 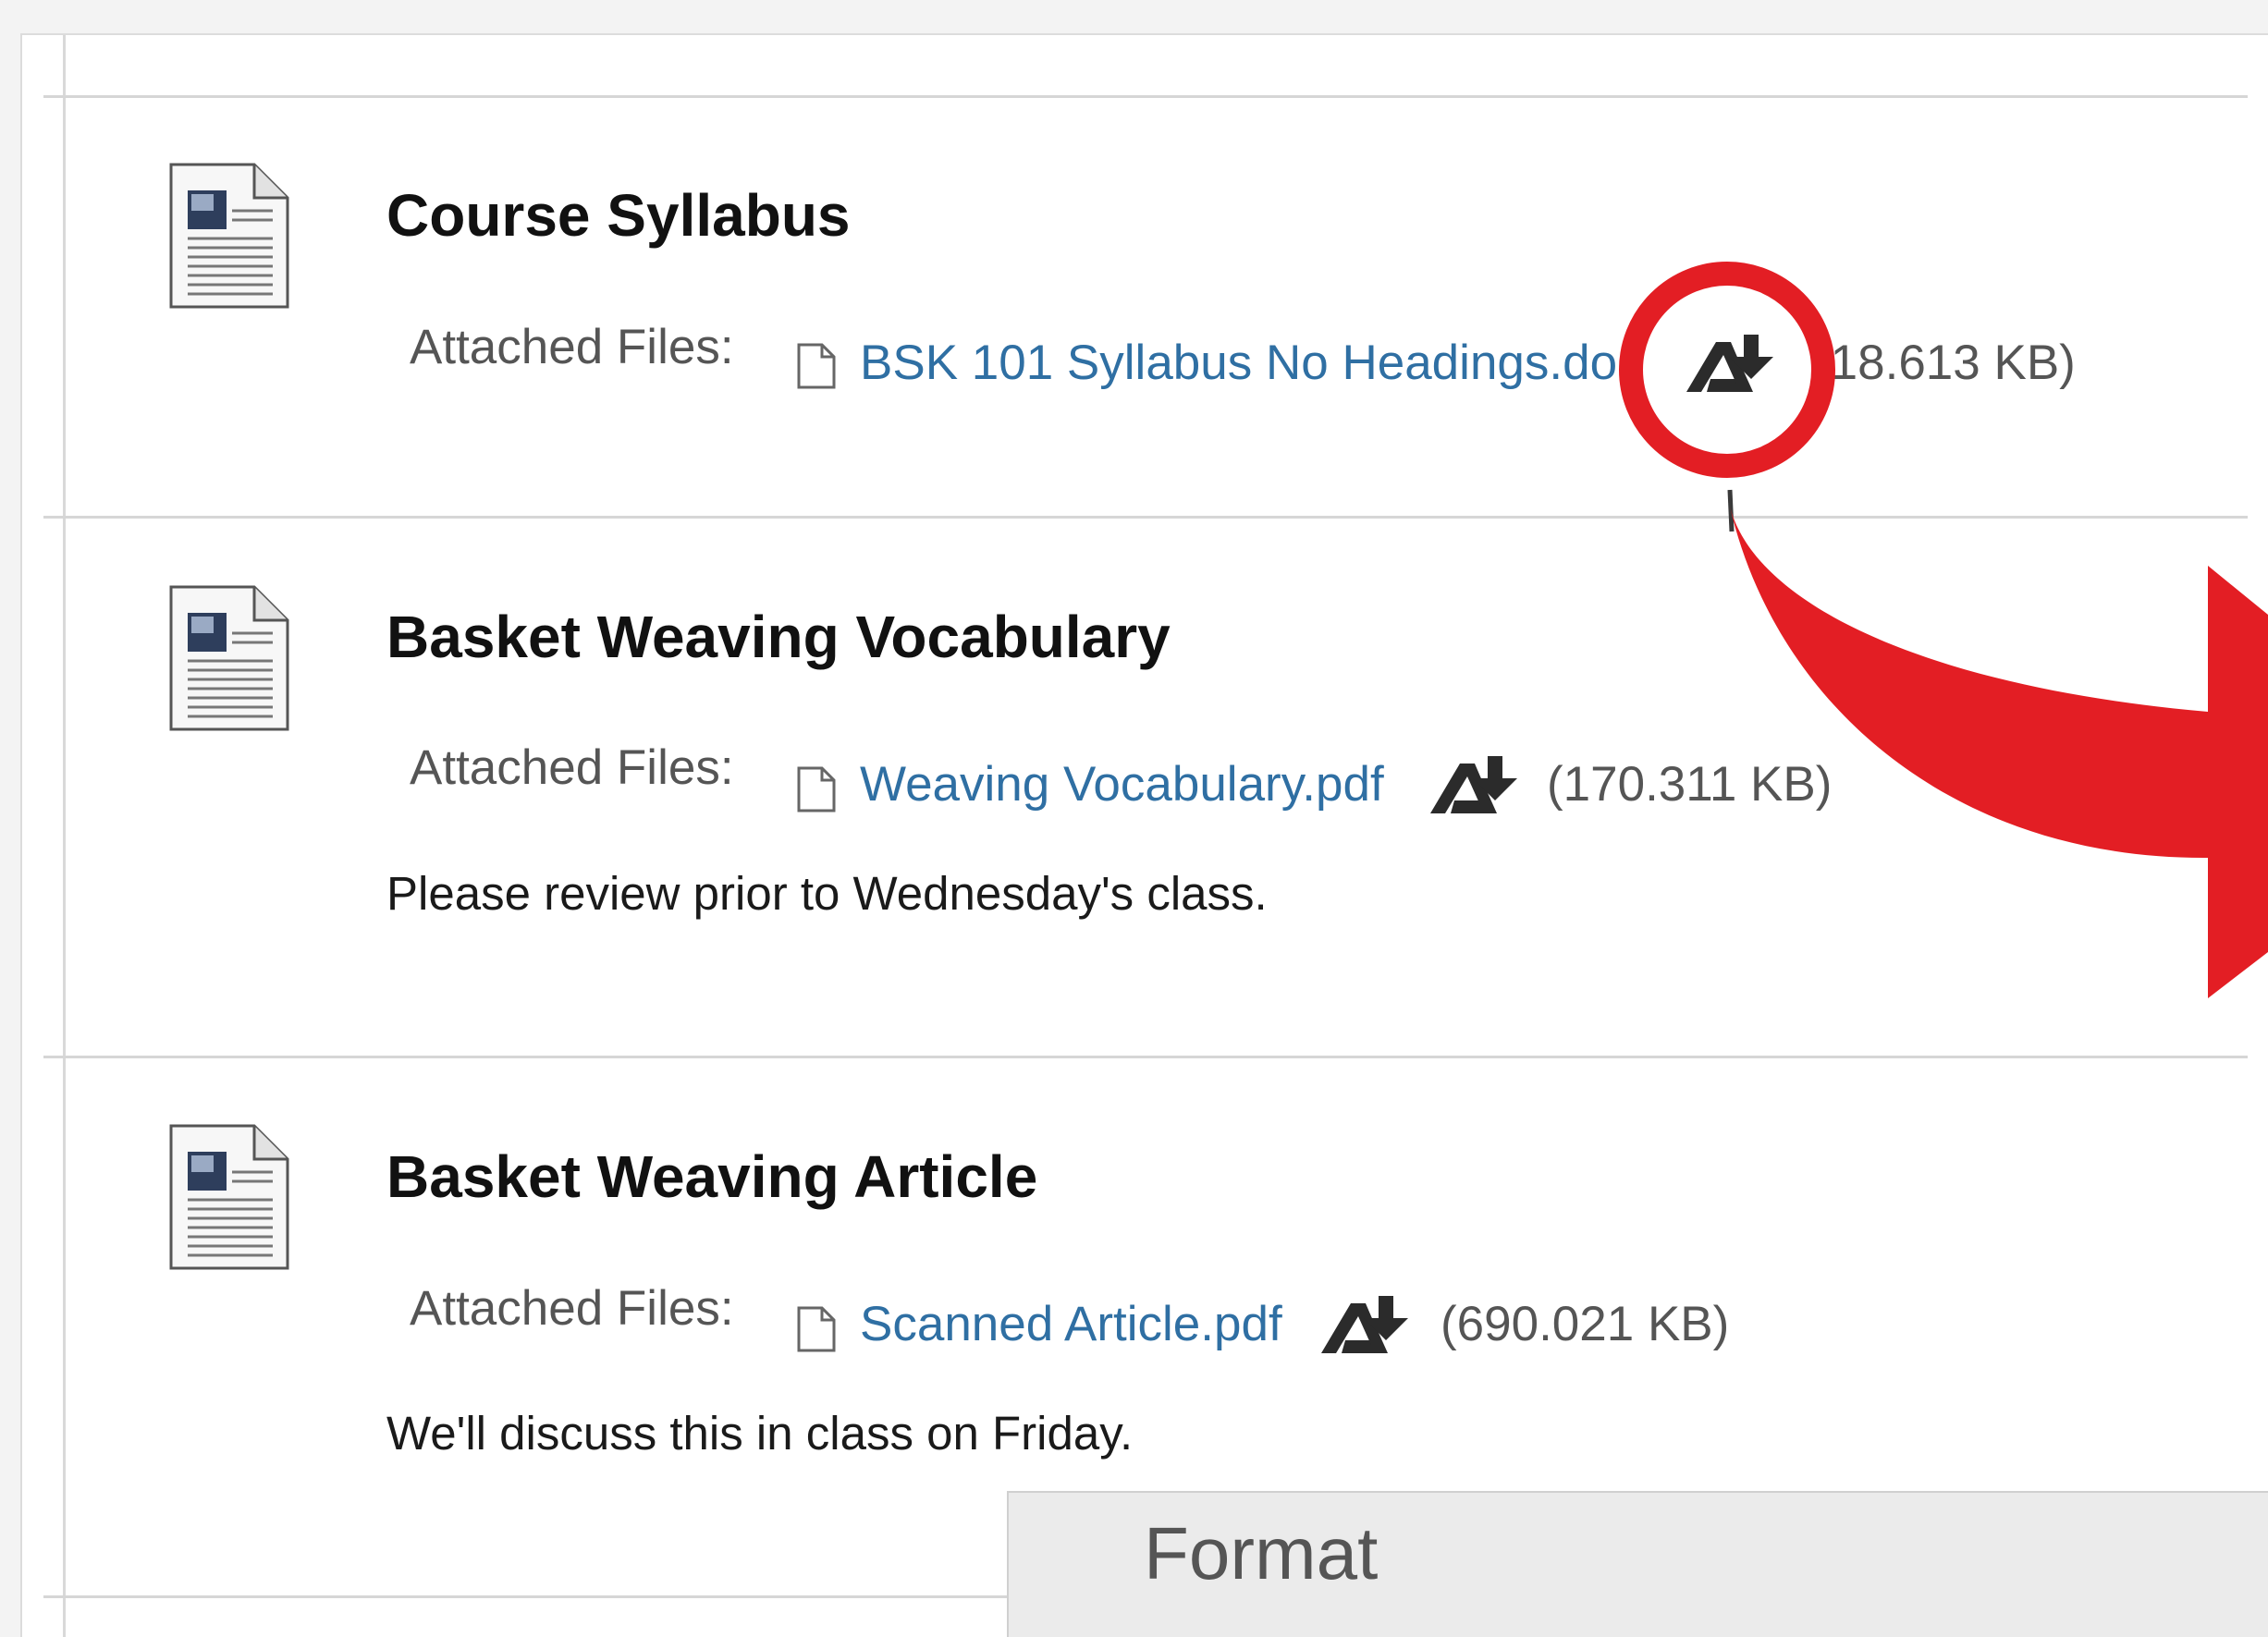 What do you see at coordinates (1585, 1324) in the screenshot?
I see `file-size: (690.021 KB)` at bounding box center [1585, 1324].